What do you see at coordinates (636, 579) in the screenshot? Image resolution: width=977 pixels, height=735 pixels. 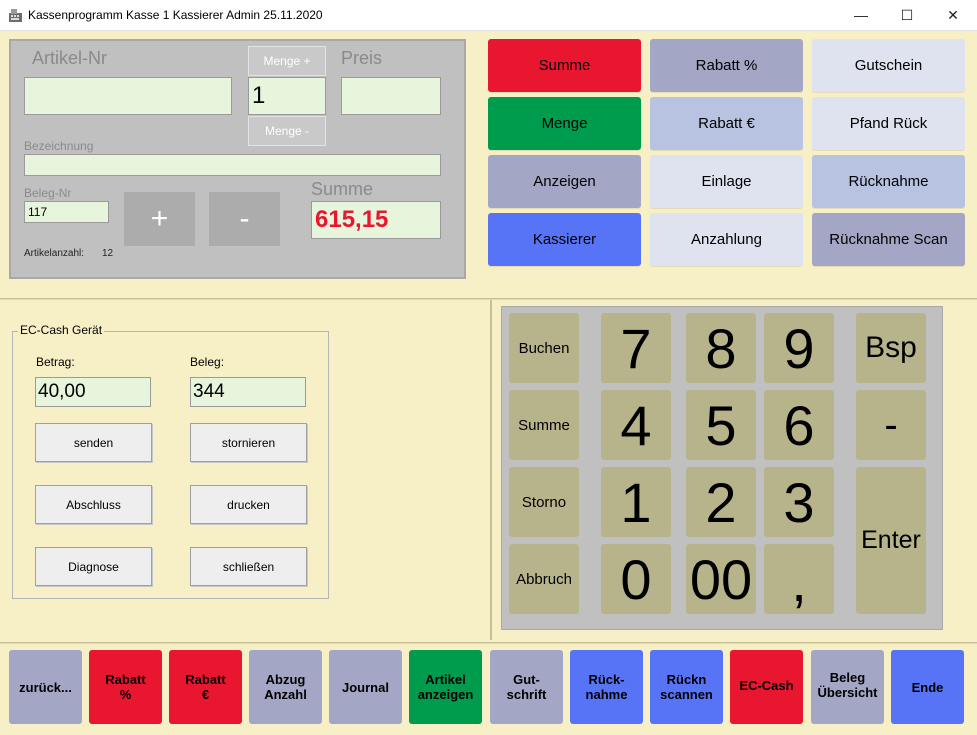 I see `key-0: 0` at bounding box center [636, 579].